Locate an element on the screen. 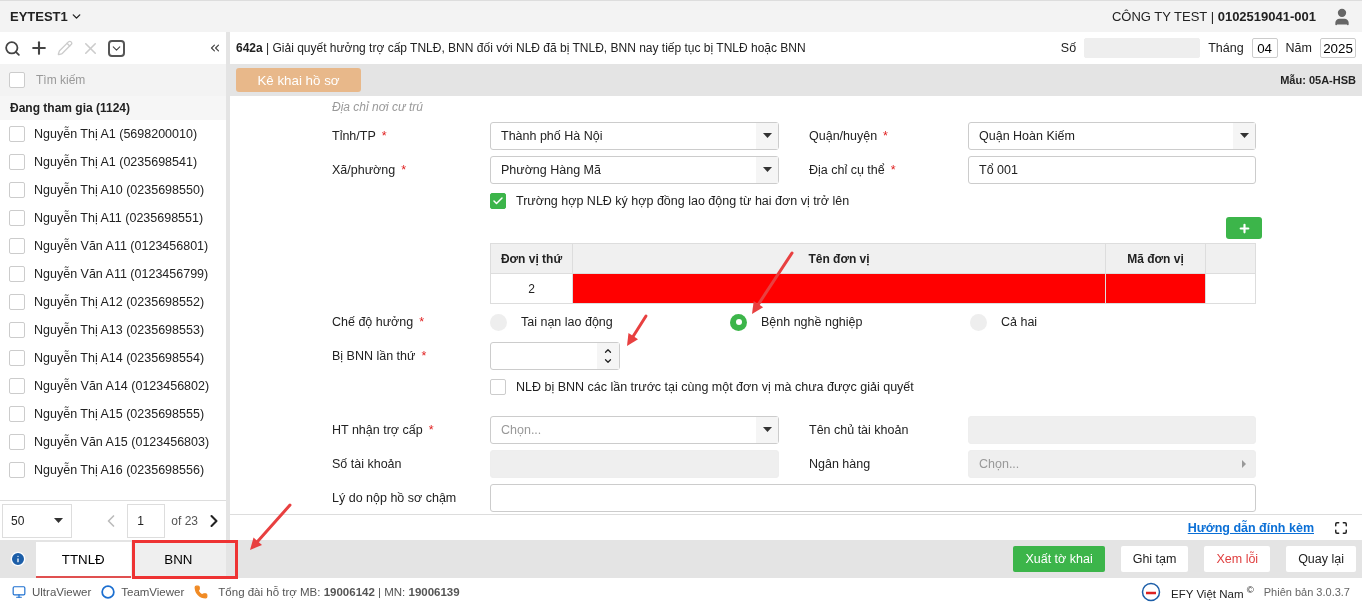 This screenshot has height=605, width=1362. employee-item: Nguyễn Văn A15 (0123456803) is located at coordinates (122, 442).